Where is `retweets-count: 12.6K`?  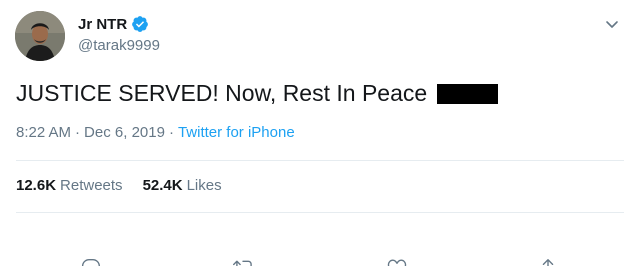 retweets-count: 12.6K is located at coordinates (36, 185).